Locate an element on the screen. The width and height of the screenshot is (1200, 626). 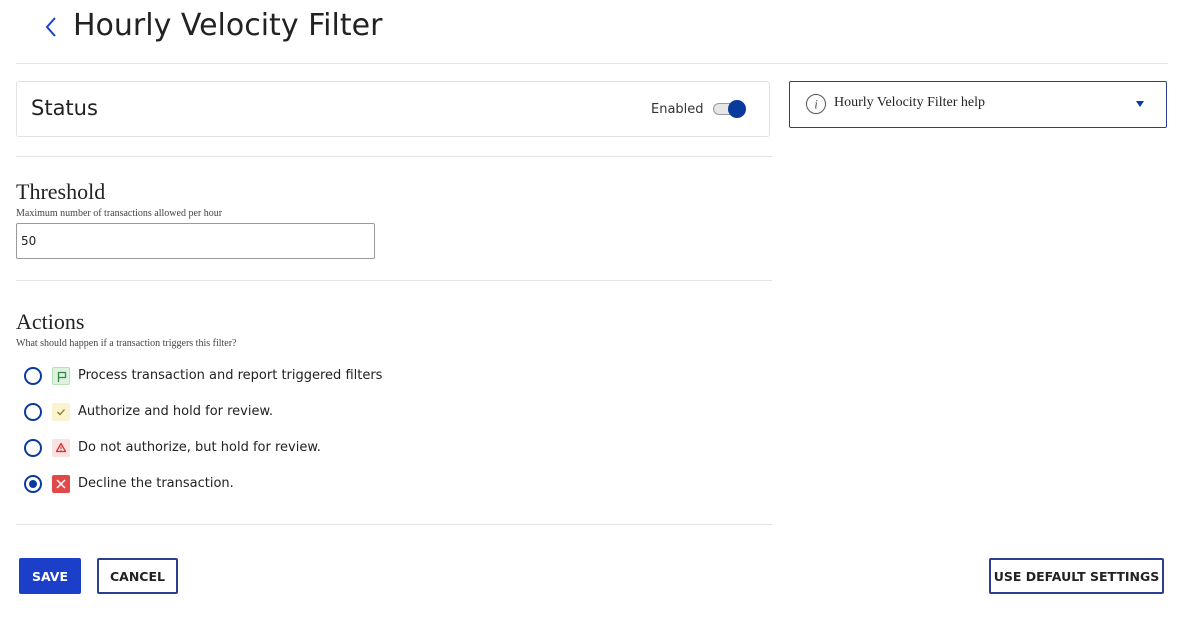
action-option-authorize-hold: Authorize and hold for review. is located at coordinates (394, 412).